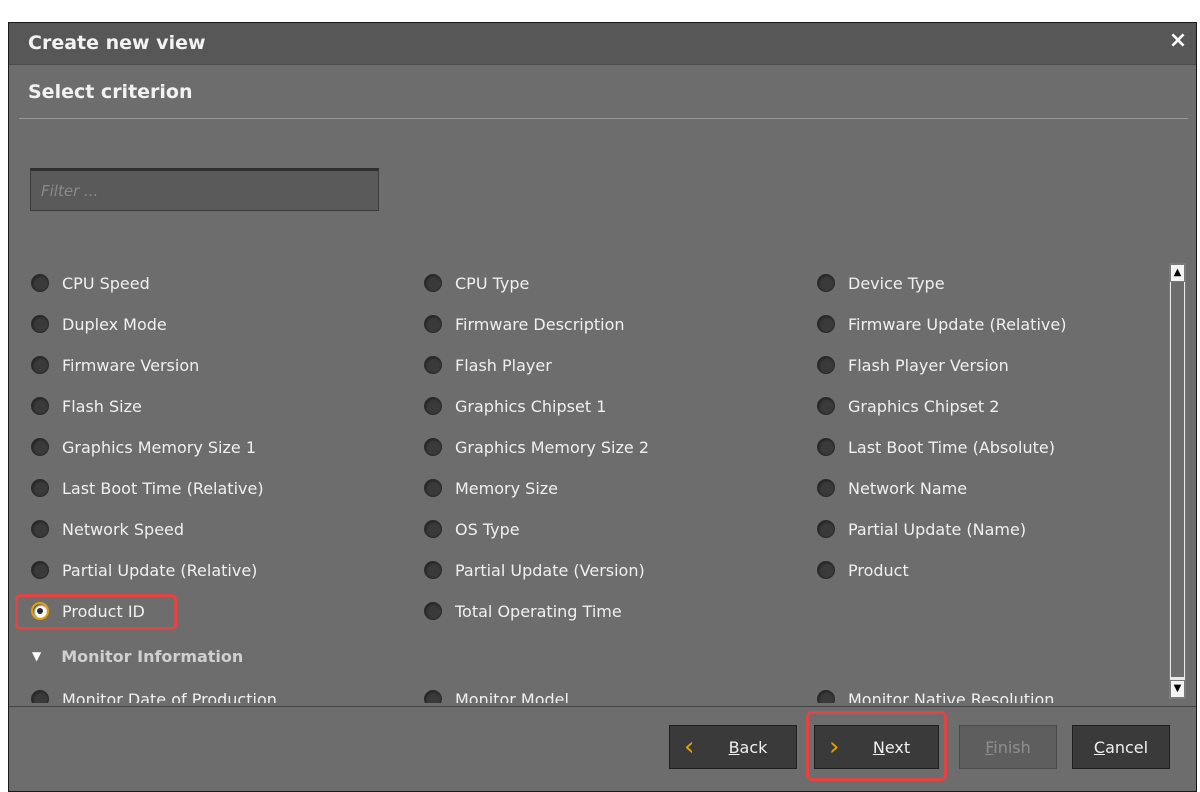 This screenshot has width=1200, height=792. What do you see at coordinates (496, 694) in the screenshot?
I see `option-monitor-model: Monitor Model` at bounding box center [496, 694].